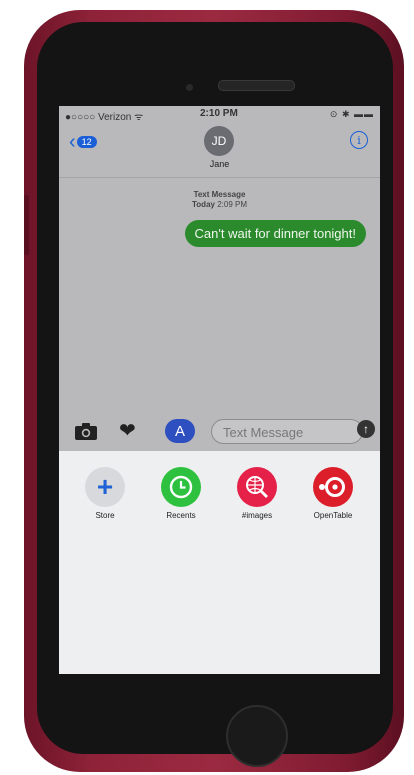  What do you see at coordinates (105, 515) in the screenshot?
I see `app-label: Store` at bounding box center [105, 515].